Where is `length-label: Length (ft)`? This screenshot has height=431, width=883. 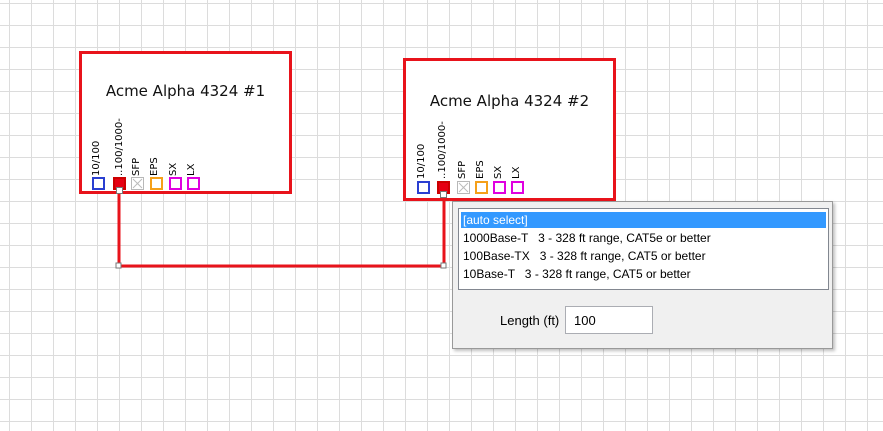 length-label: Length (ft) is located at coordinates (530, 320).